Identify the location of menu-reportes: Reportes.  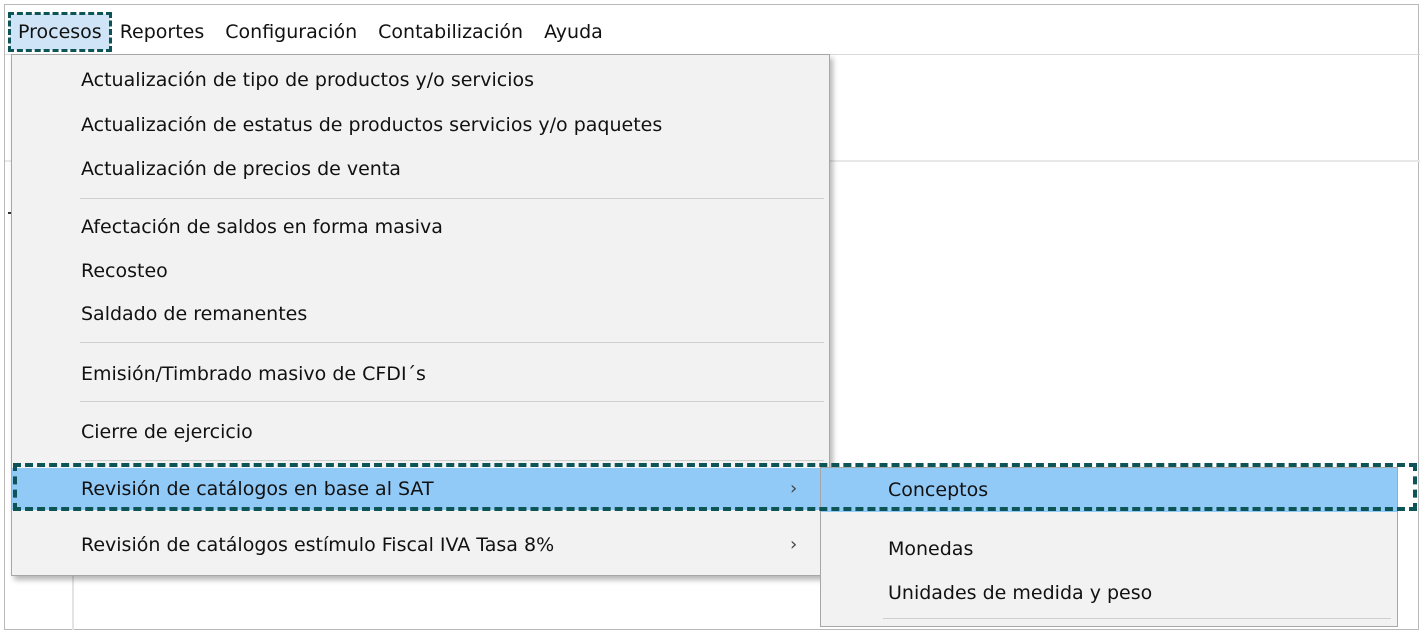
(163, 32).